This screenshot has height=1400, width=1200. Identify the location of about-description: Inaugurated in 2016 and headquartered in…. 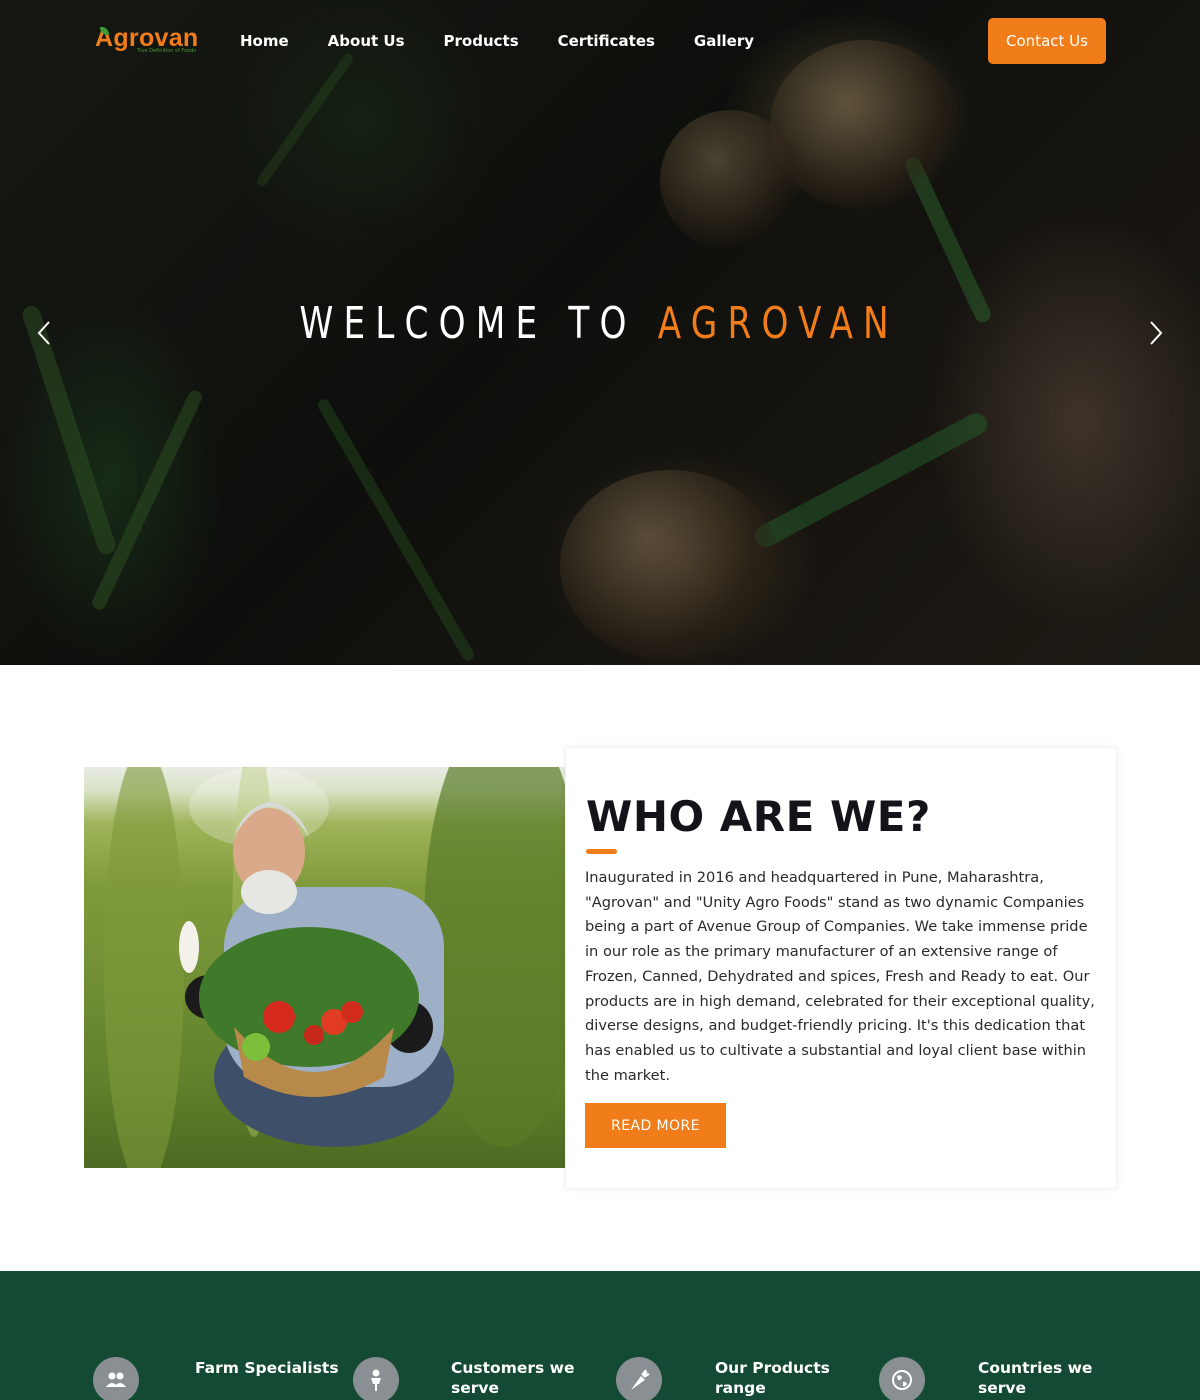
(840, 976).